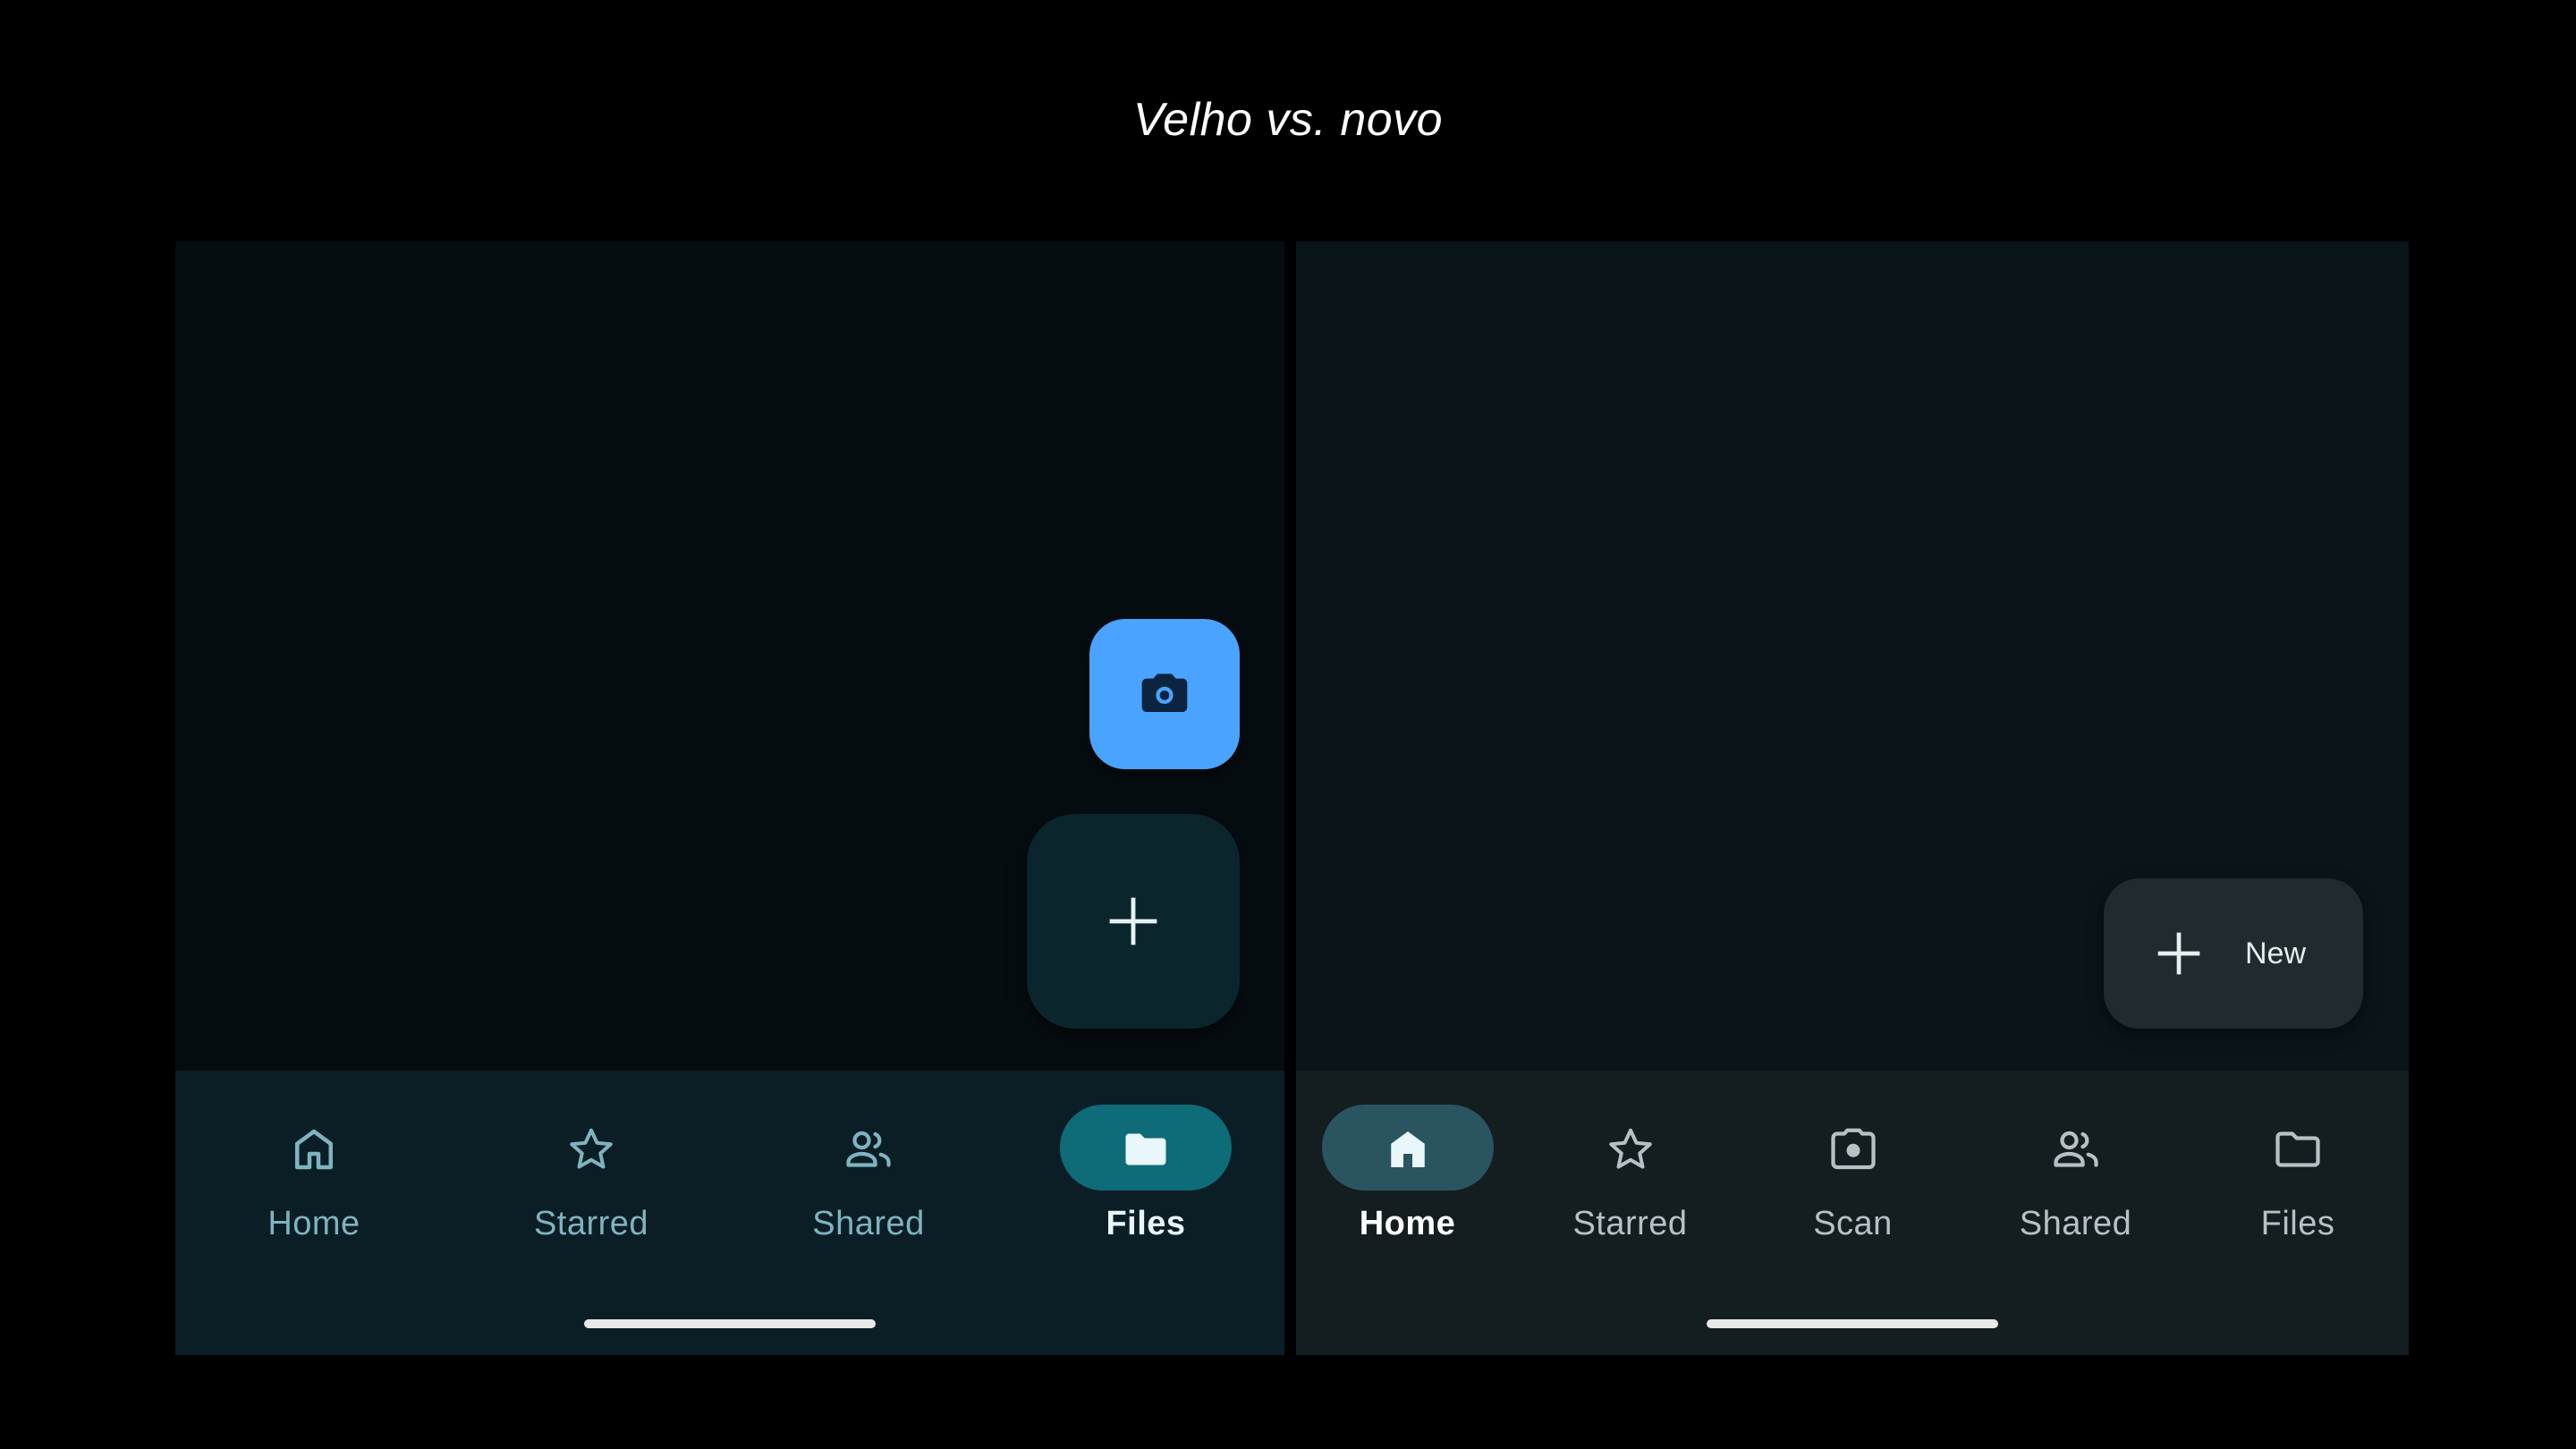 The height and width of the screenshot is (1449, 2576). What do you see at coordinates (1853, 1223) in the screenshot?
I see `nav-label-scan: Scan` at bounding box center [1853, 1223].